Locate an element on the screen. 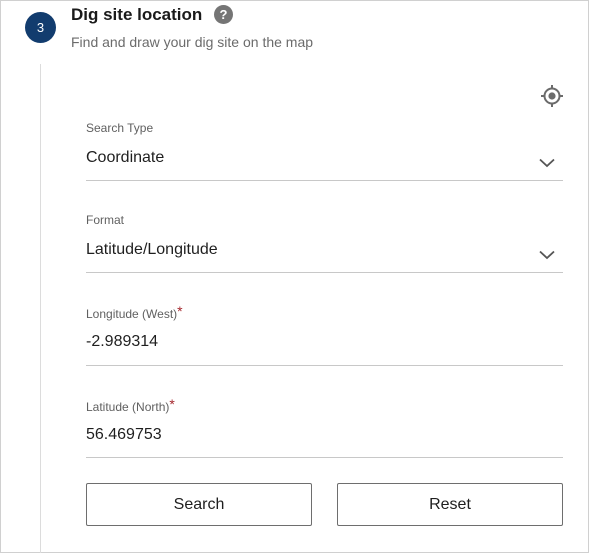  search-type-dropdown: Search Type Coordinate is located at coordinates (324, 151).